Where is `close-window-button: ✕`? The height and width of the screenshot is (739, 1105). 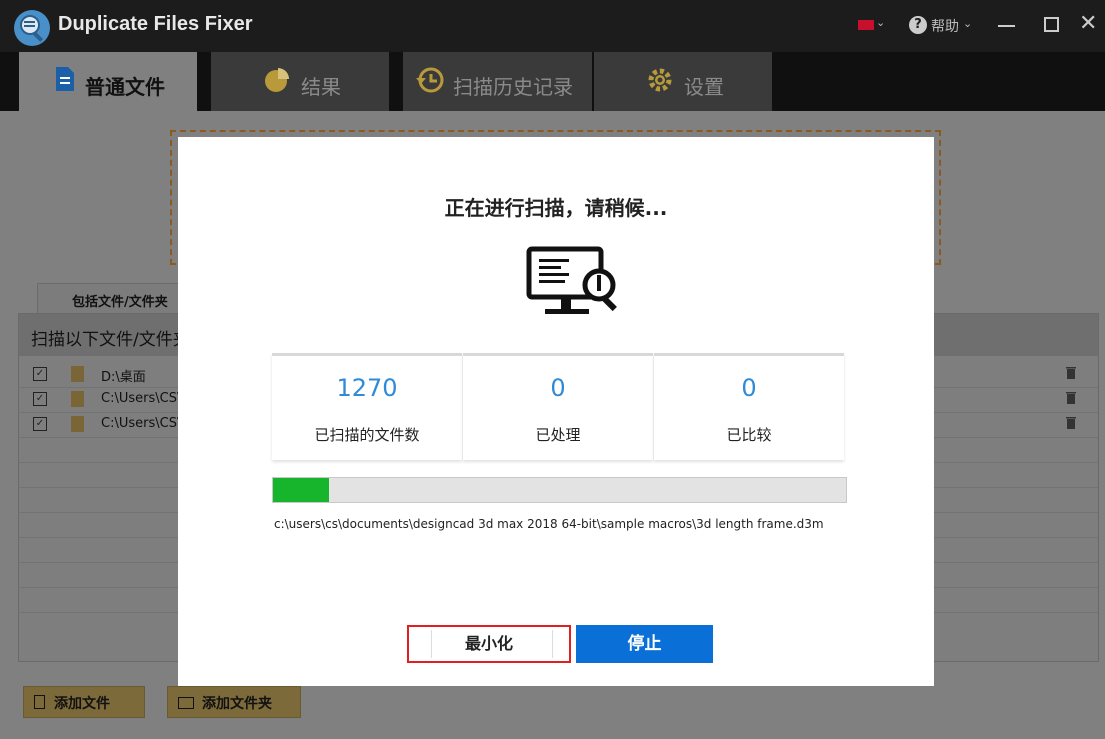
close-window-button: ✕ is located at coordinates (1088, 24).